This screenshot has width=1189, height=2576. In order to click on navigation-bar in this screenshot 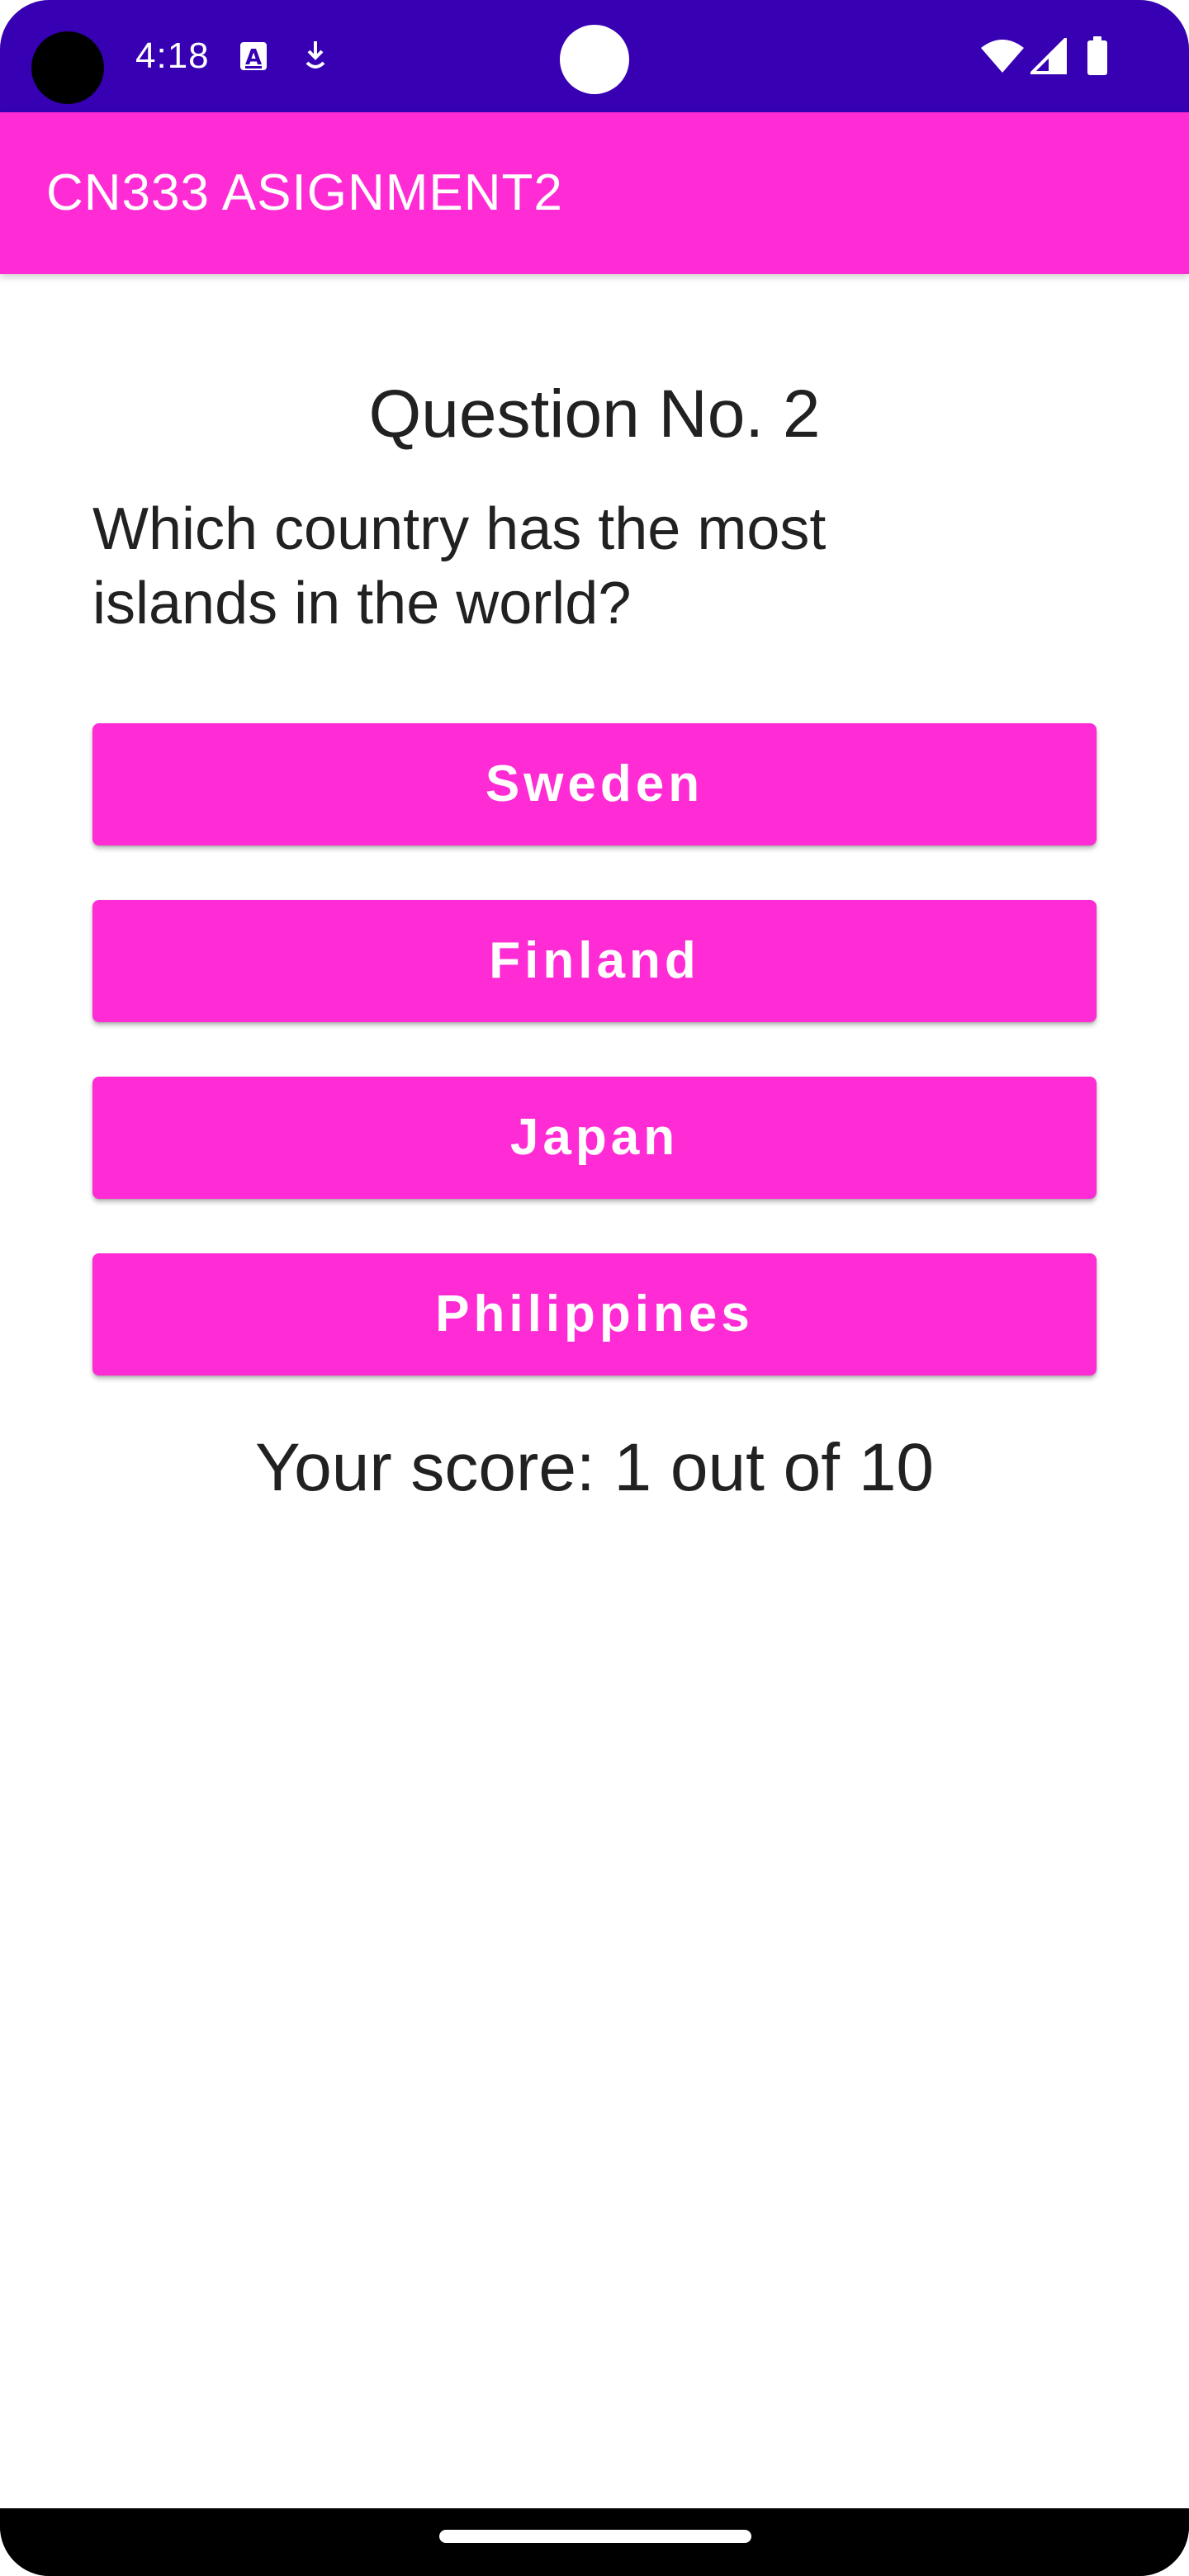, I will do `click(594, 2542)`.